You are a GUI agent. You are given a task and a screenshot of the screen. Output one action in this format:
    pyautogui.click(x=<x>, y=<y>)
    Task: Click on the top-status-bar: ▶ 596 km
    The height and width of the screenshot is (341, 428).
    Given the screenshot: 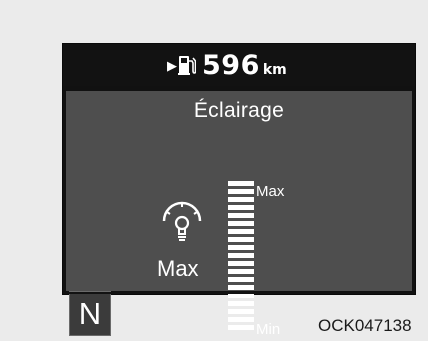 What is the action you would take?
    pyautogui.click(x=239, y=65)
    